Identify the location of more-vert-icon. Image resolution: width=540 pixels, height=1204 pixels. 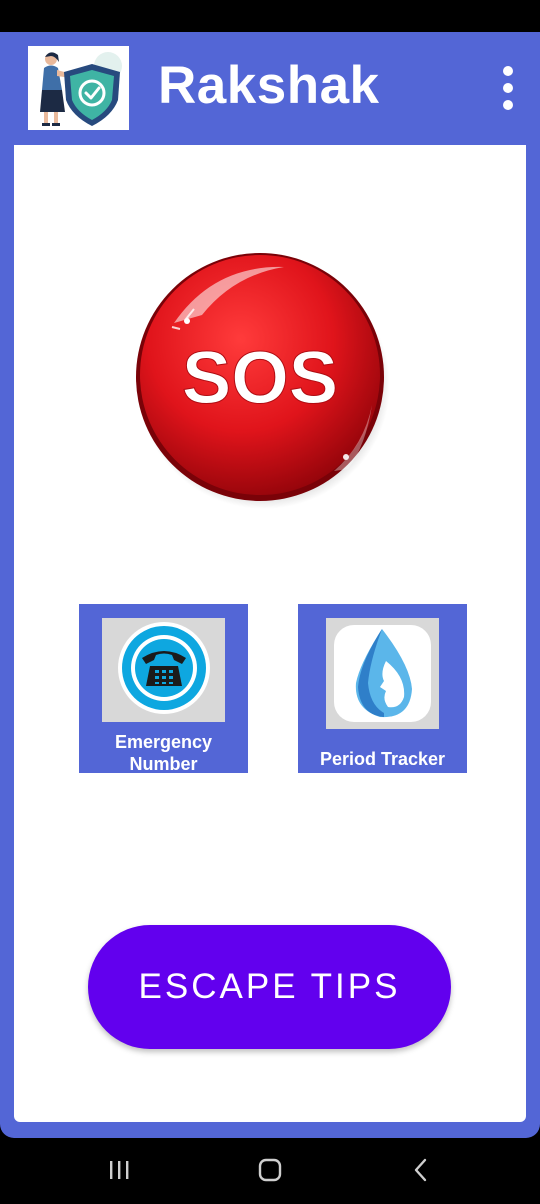
(508, 88).